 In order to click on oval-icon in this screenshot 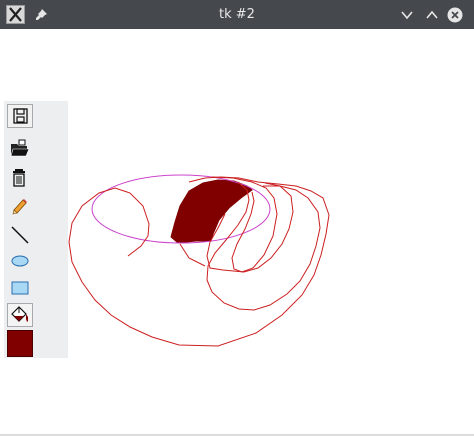, I will do `click(20, 261)`.